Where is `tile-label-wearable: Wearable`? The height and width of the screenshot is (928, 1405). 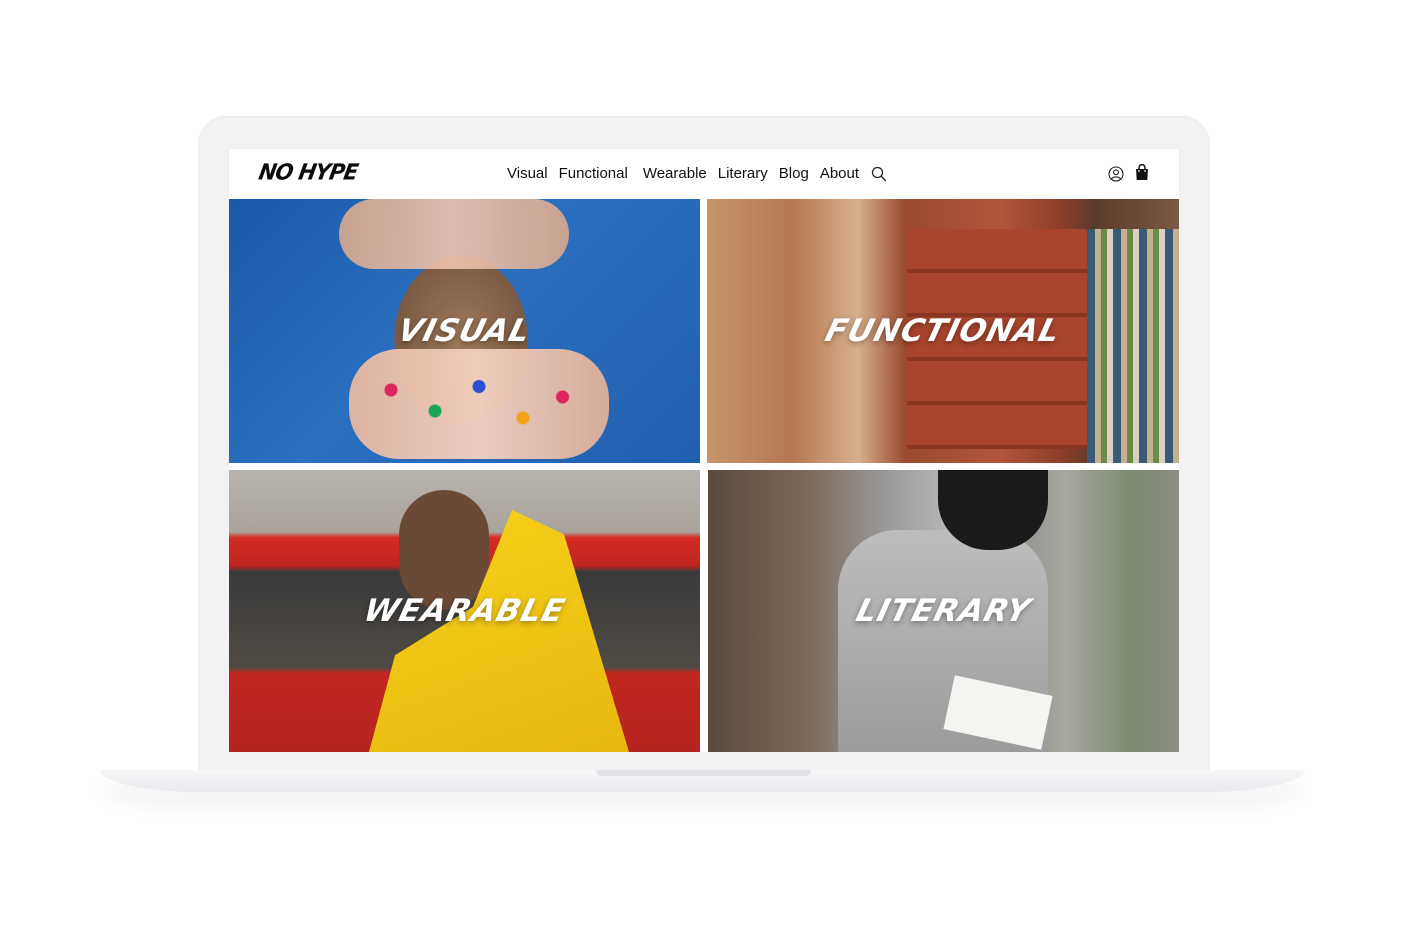 tile-label-wearable: Wearable is located at coordinates (464, 611).